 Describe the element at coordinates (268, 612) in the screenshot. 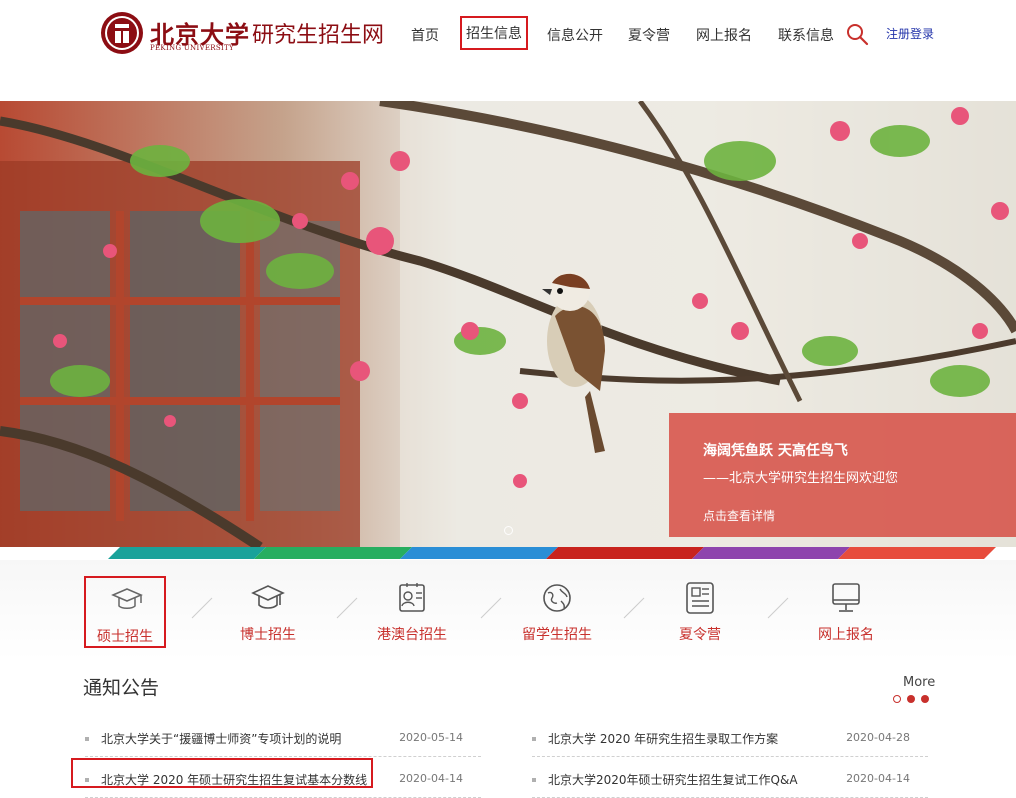

I see `quick-link-doctoral: 博士招生` at that location.